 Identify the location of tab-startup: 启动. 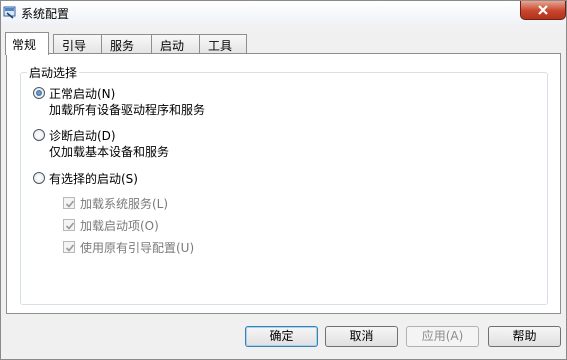
(175, 44).